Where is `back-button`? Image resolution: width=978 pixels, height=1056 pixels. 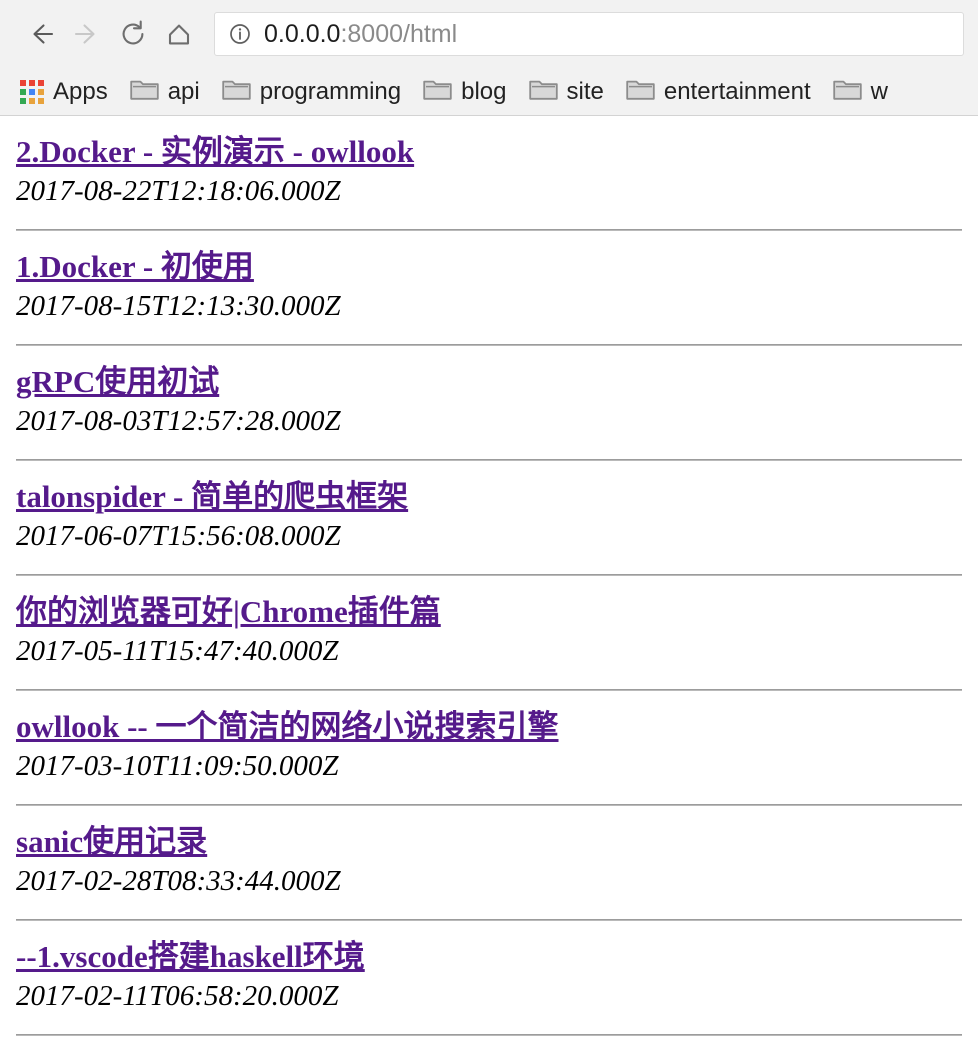 back-button is located at coordinates (41, 34).